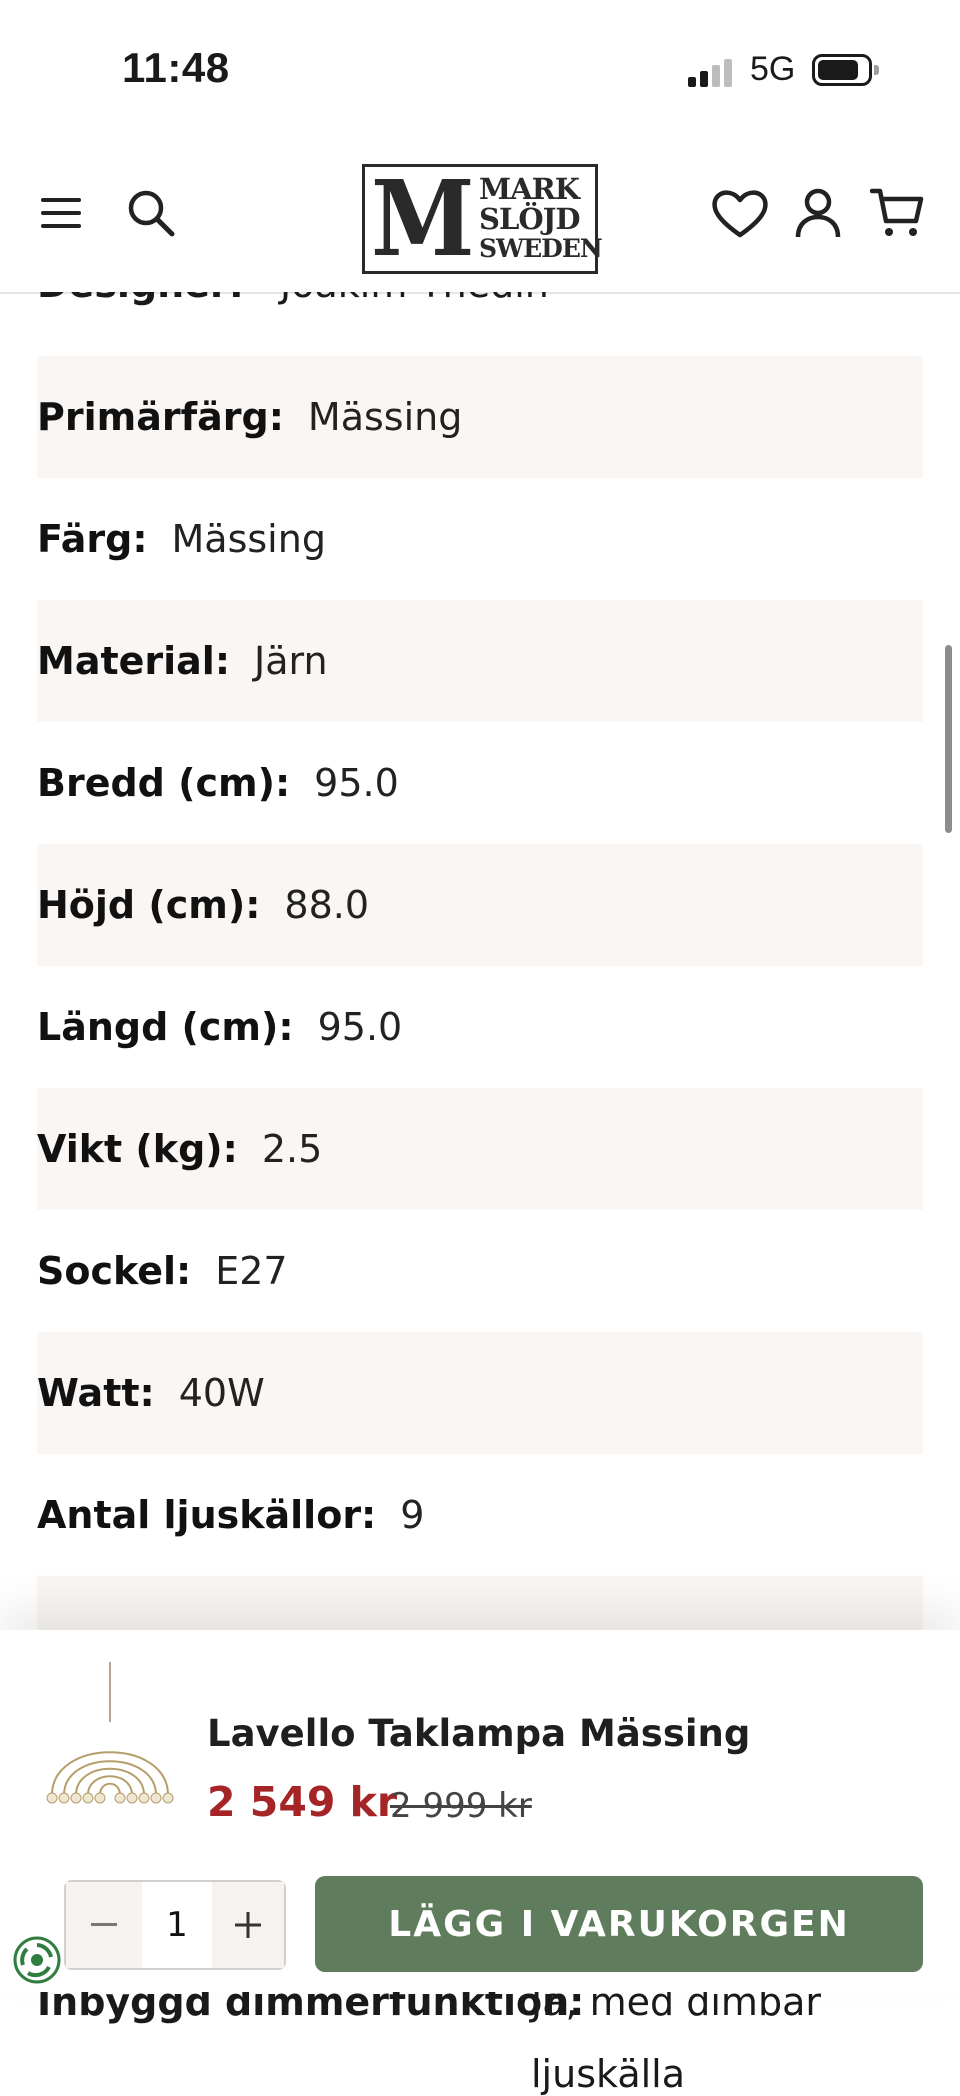  Describe the element at coordinates (149, 905) in the screenshot. I see `spec-label: Höjd (cm):` at that location.